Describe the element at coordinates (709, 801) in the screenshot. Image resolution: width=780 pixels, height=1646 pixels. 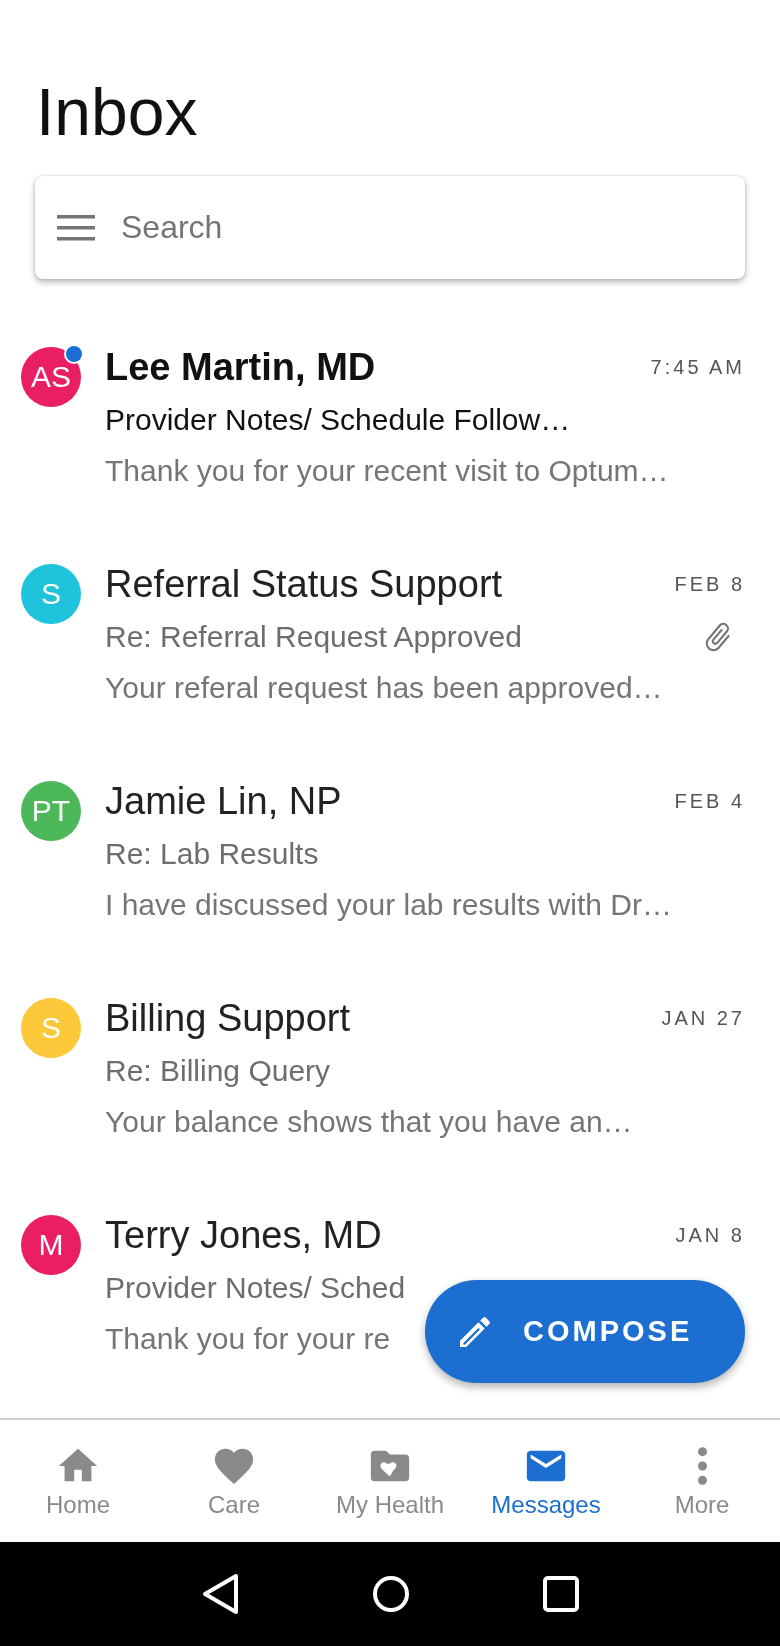
I see `message-time: FEB 4` at that location.